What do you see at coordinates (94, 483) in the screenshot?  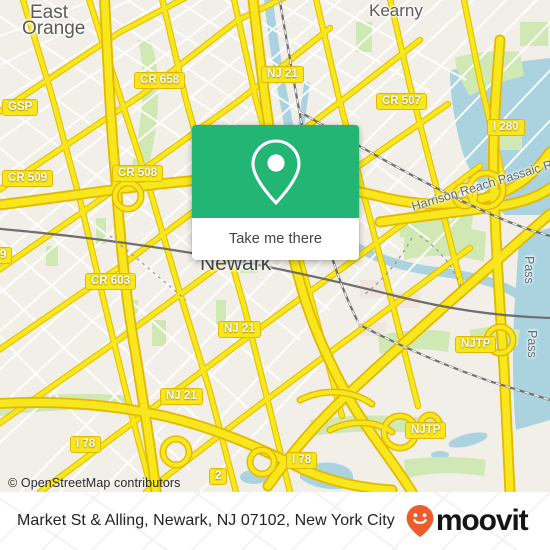 I see `osm-attribution: © OpenStreetMap contributors` at bounding box center [94, 483].